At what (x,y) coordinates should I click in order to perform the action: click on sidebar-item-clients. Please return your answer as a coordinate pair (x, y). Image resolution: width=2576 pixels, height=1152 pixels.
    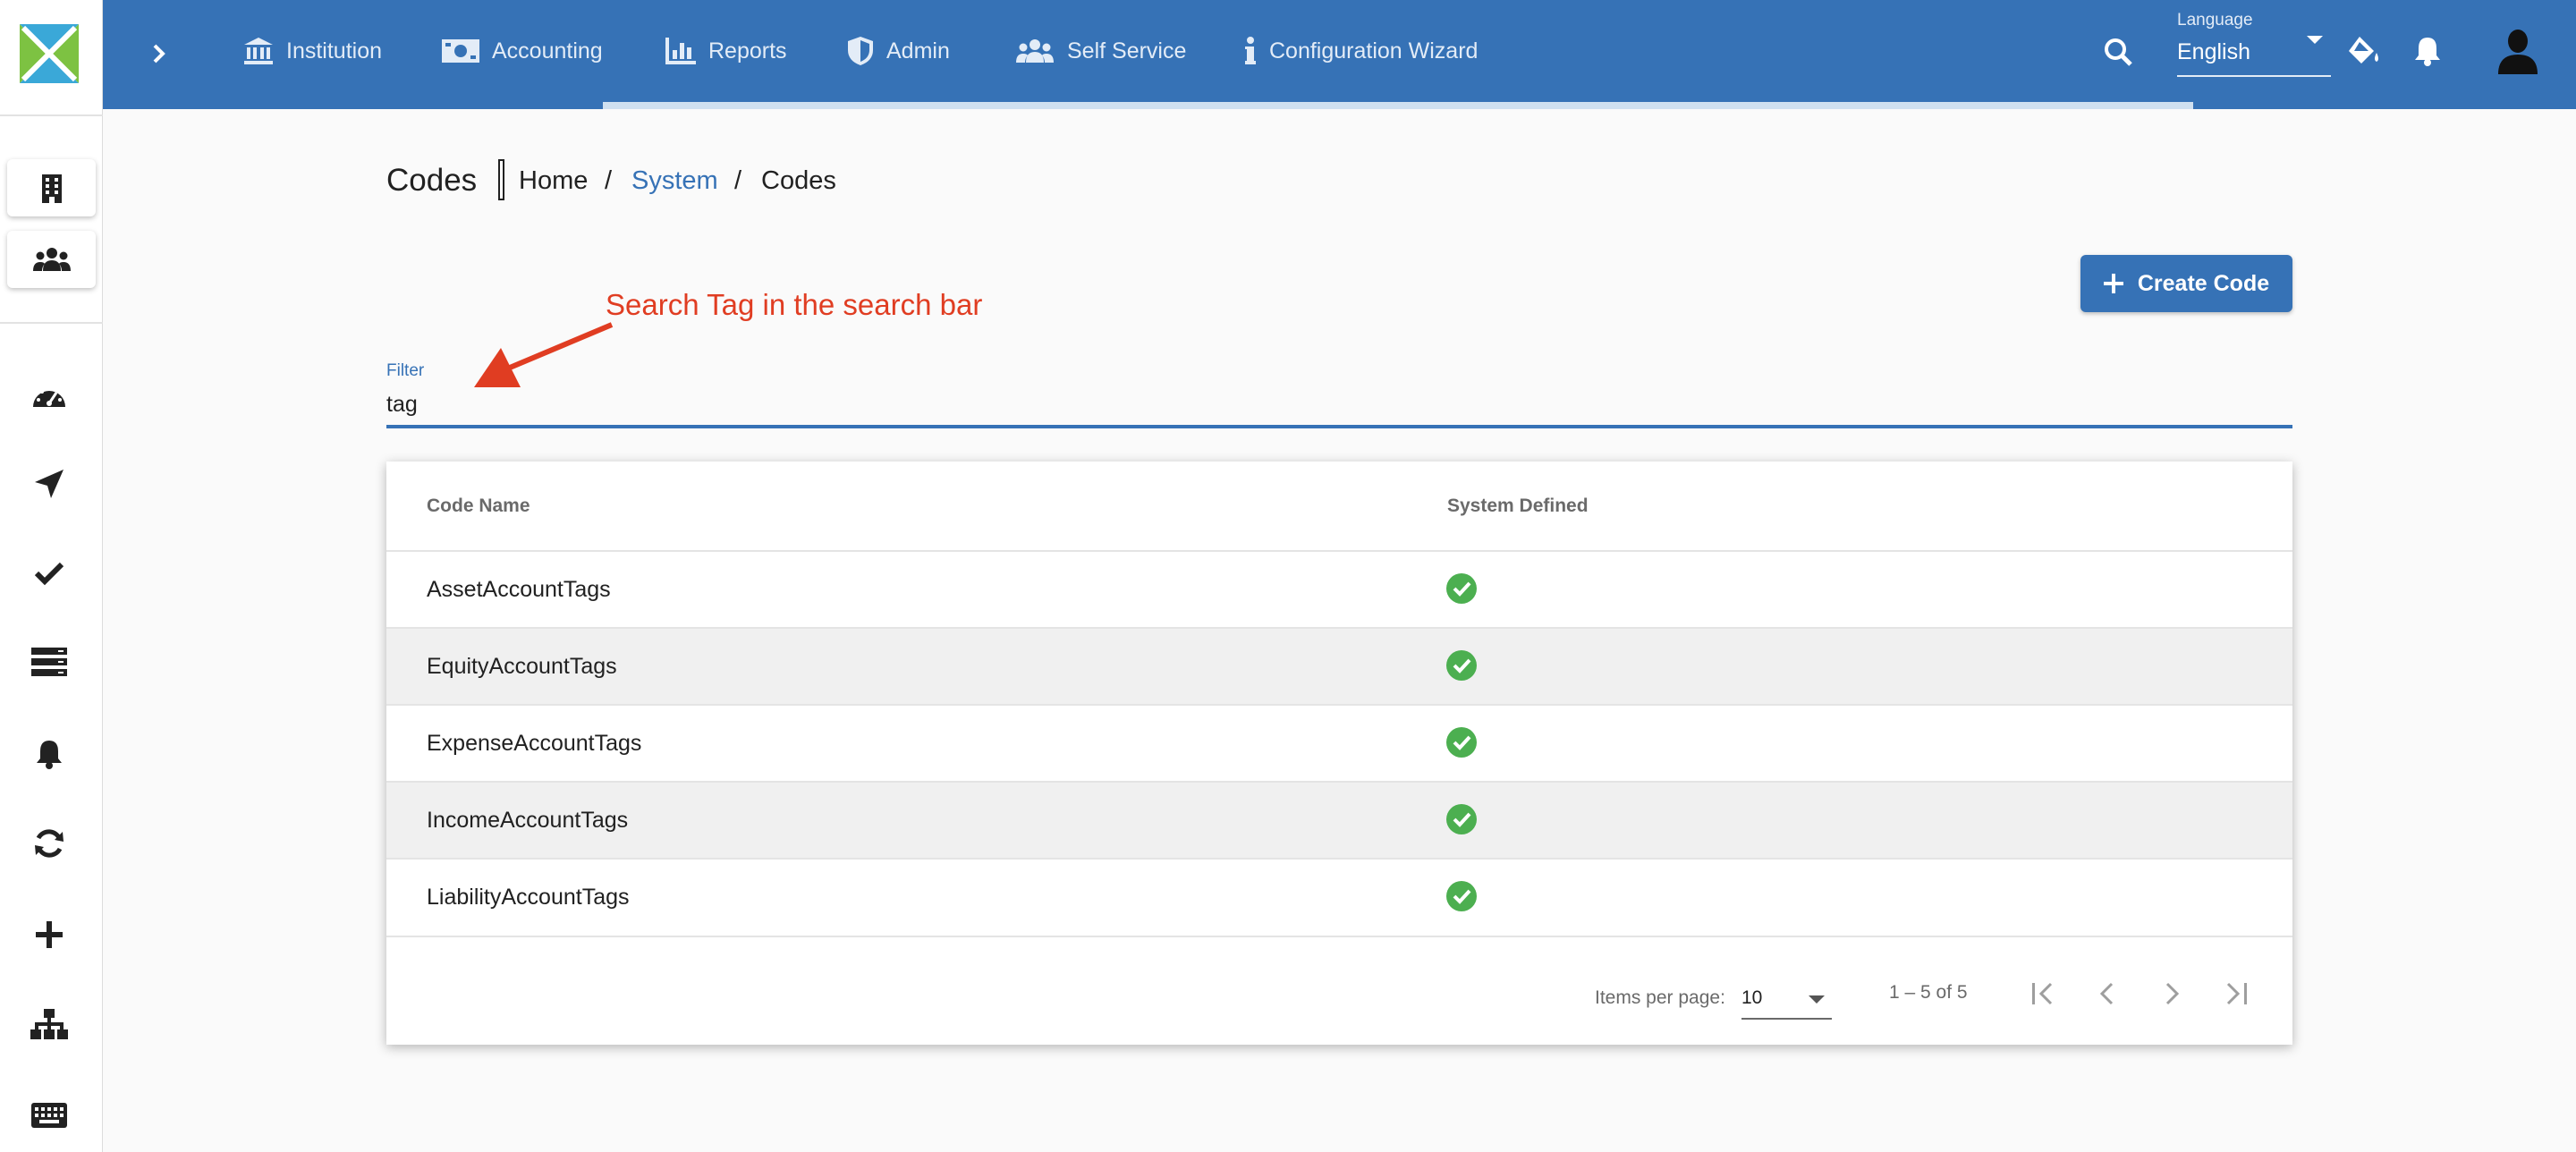
    Looking at the image, I should click on (51, 259).